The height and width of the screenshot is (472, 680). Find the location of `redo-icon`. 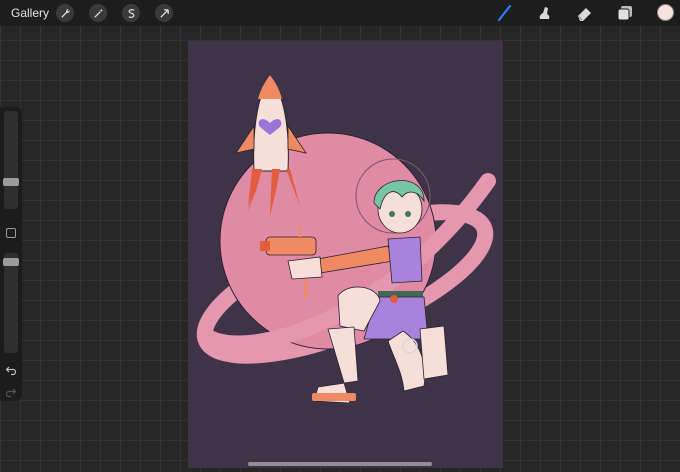

redo-icon is located at coordinates (11, 392).